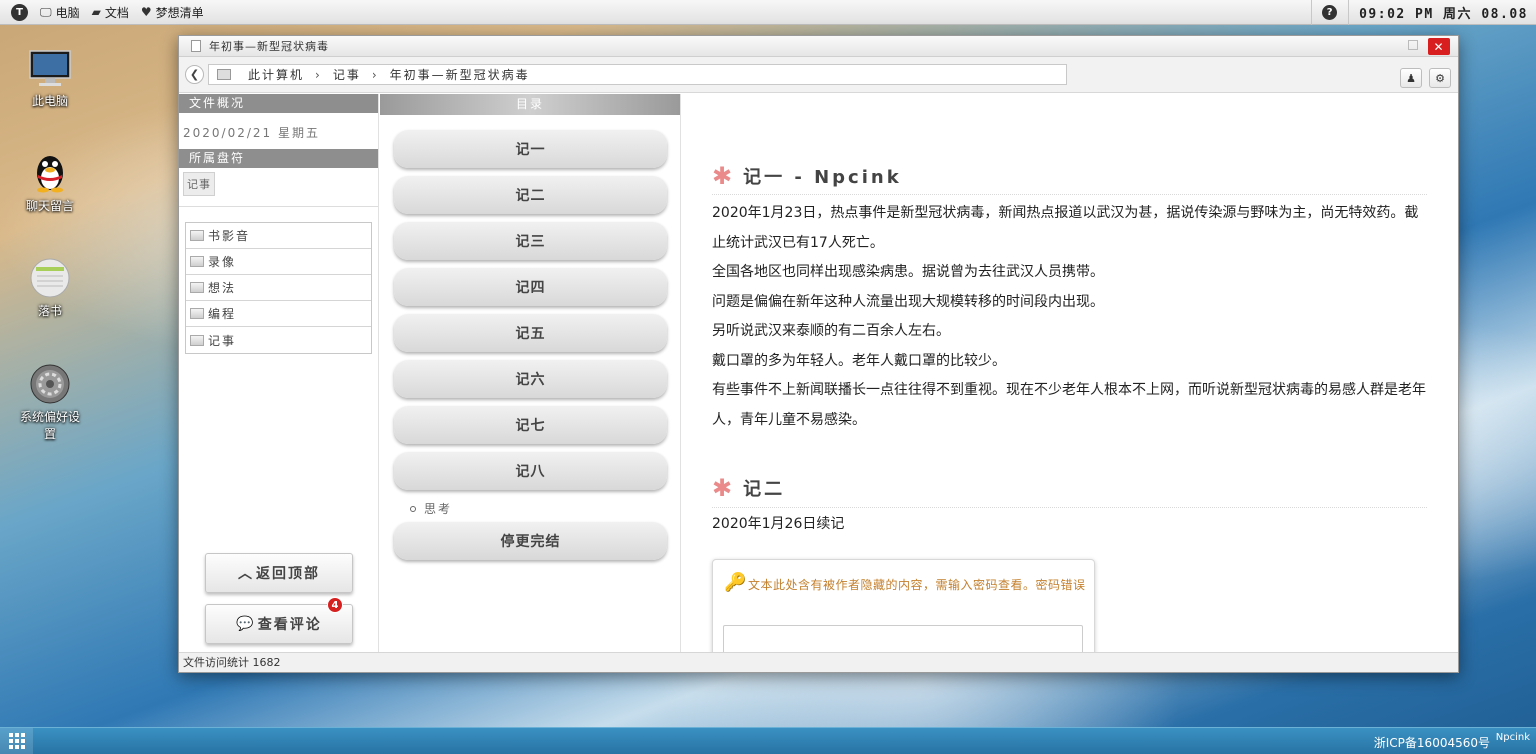  I want to click on brand-logo: Npcink, so click(1513, 737).